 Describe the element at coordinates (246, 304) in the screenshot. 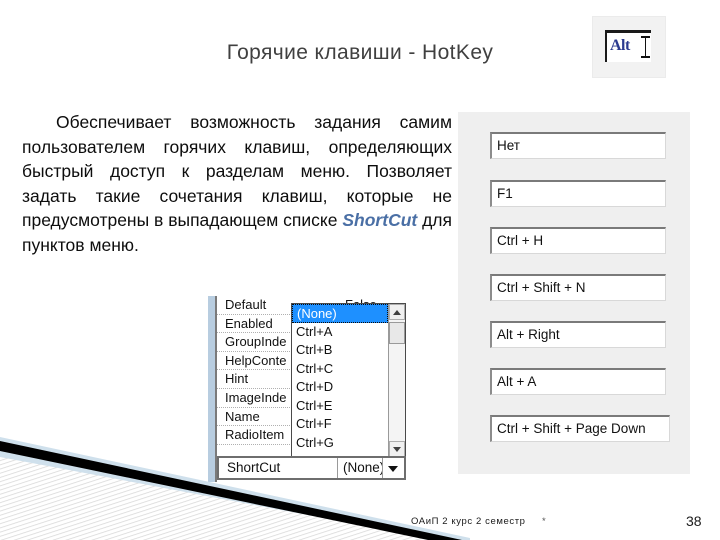

I see `property-name: Default` at that location.